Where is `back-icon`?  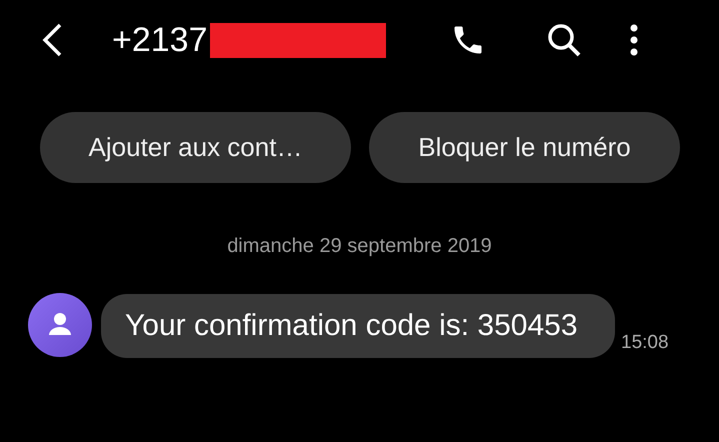 back-icon is located at coordinates (52, 40).